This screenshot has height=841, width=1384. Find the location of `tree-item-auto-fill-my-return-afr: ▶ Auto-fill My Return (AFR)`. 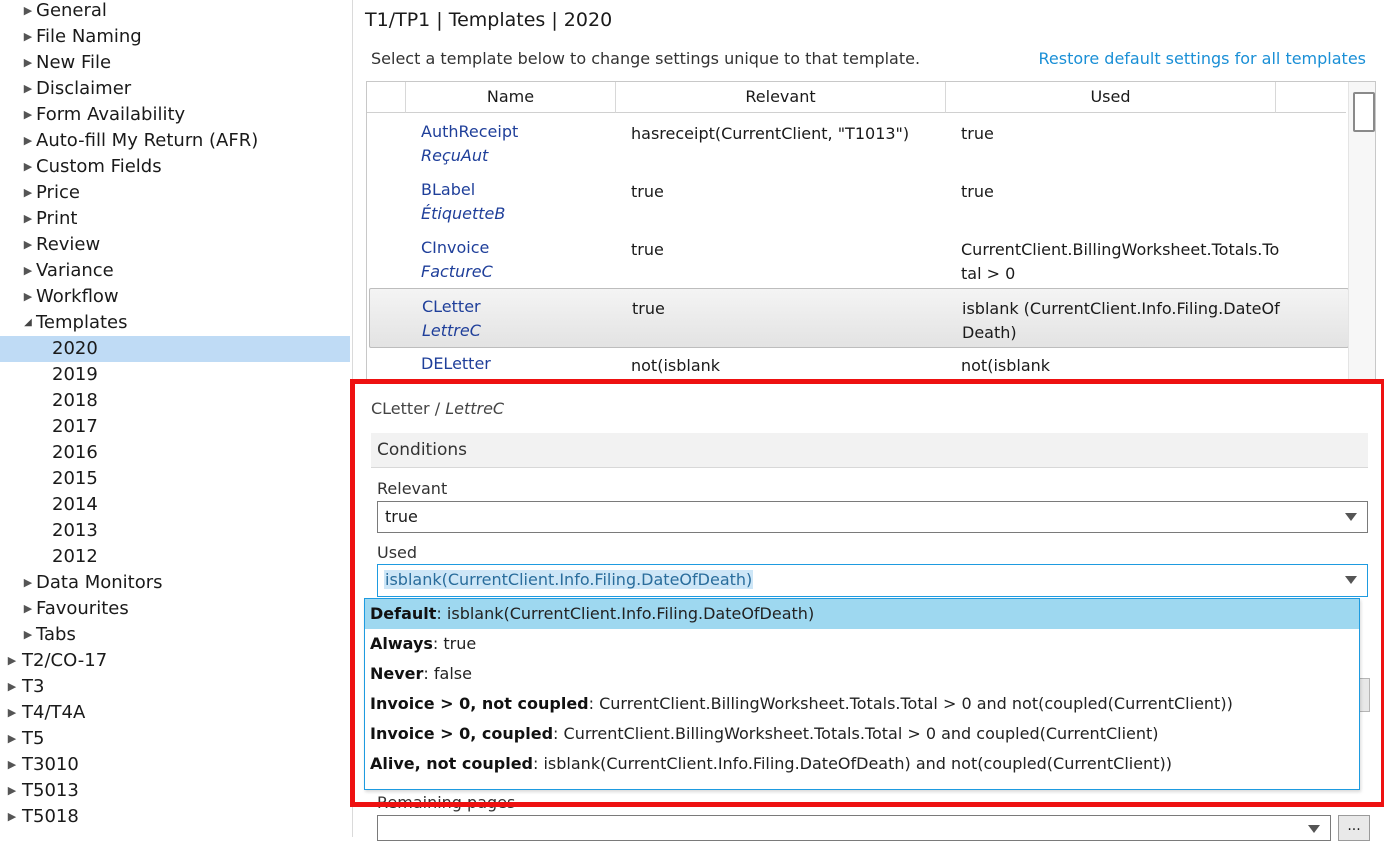

tree-item-auto-fill-my-return-afr: ▶ Auto-fill My Return (AFR) is located at coordinates (175, 141).